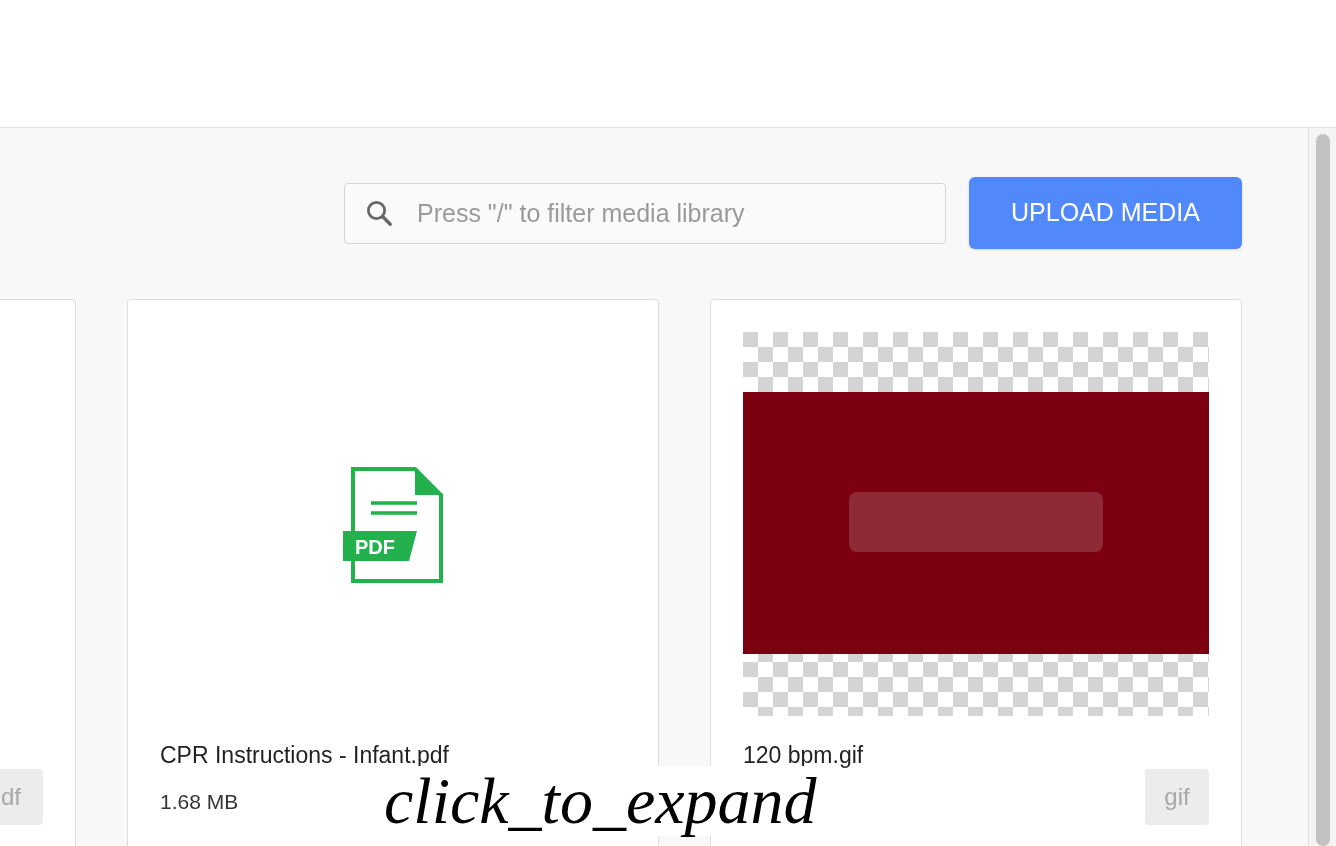 This screenshot has height=846, width=1336. I want to click on scrollbar-thumb, so click(1322, 490).